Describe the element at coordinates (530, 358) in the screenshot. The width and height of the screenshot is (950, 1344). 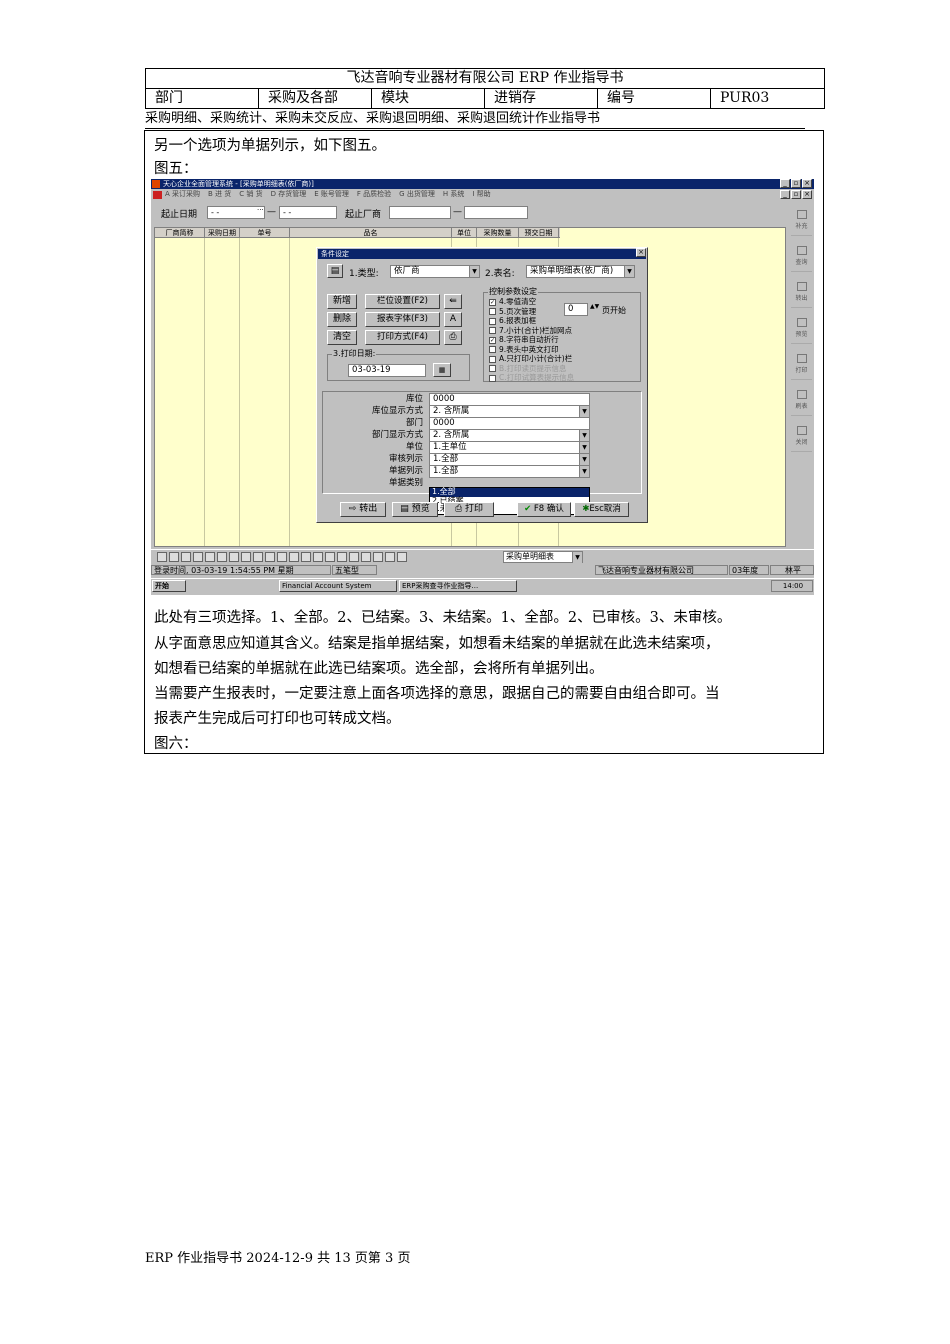
I see `checkbox-subtotal-only: A.只打印小计(合计)栏` at that location.